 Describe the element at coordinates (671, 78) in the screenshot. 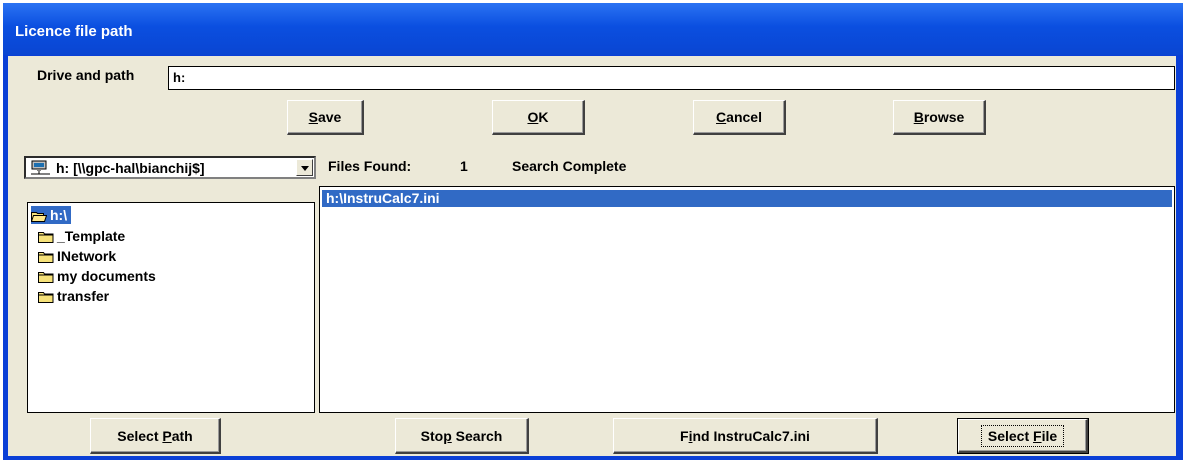

I see `drive-path-input: h:` at that location.